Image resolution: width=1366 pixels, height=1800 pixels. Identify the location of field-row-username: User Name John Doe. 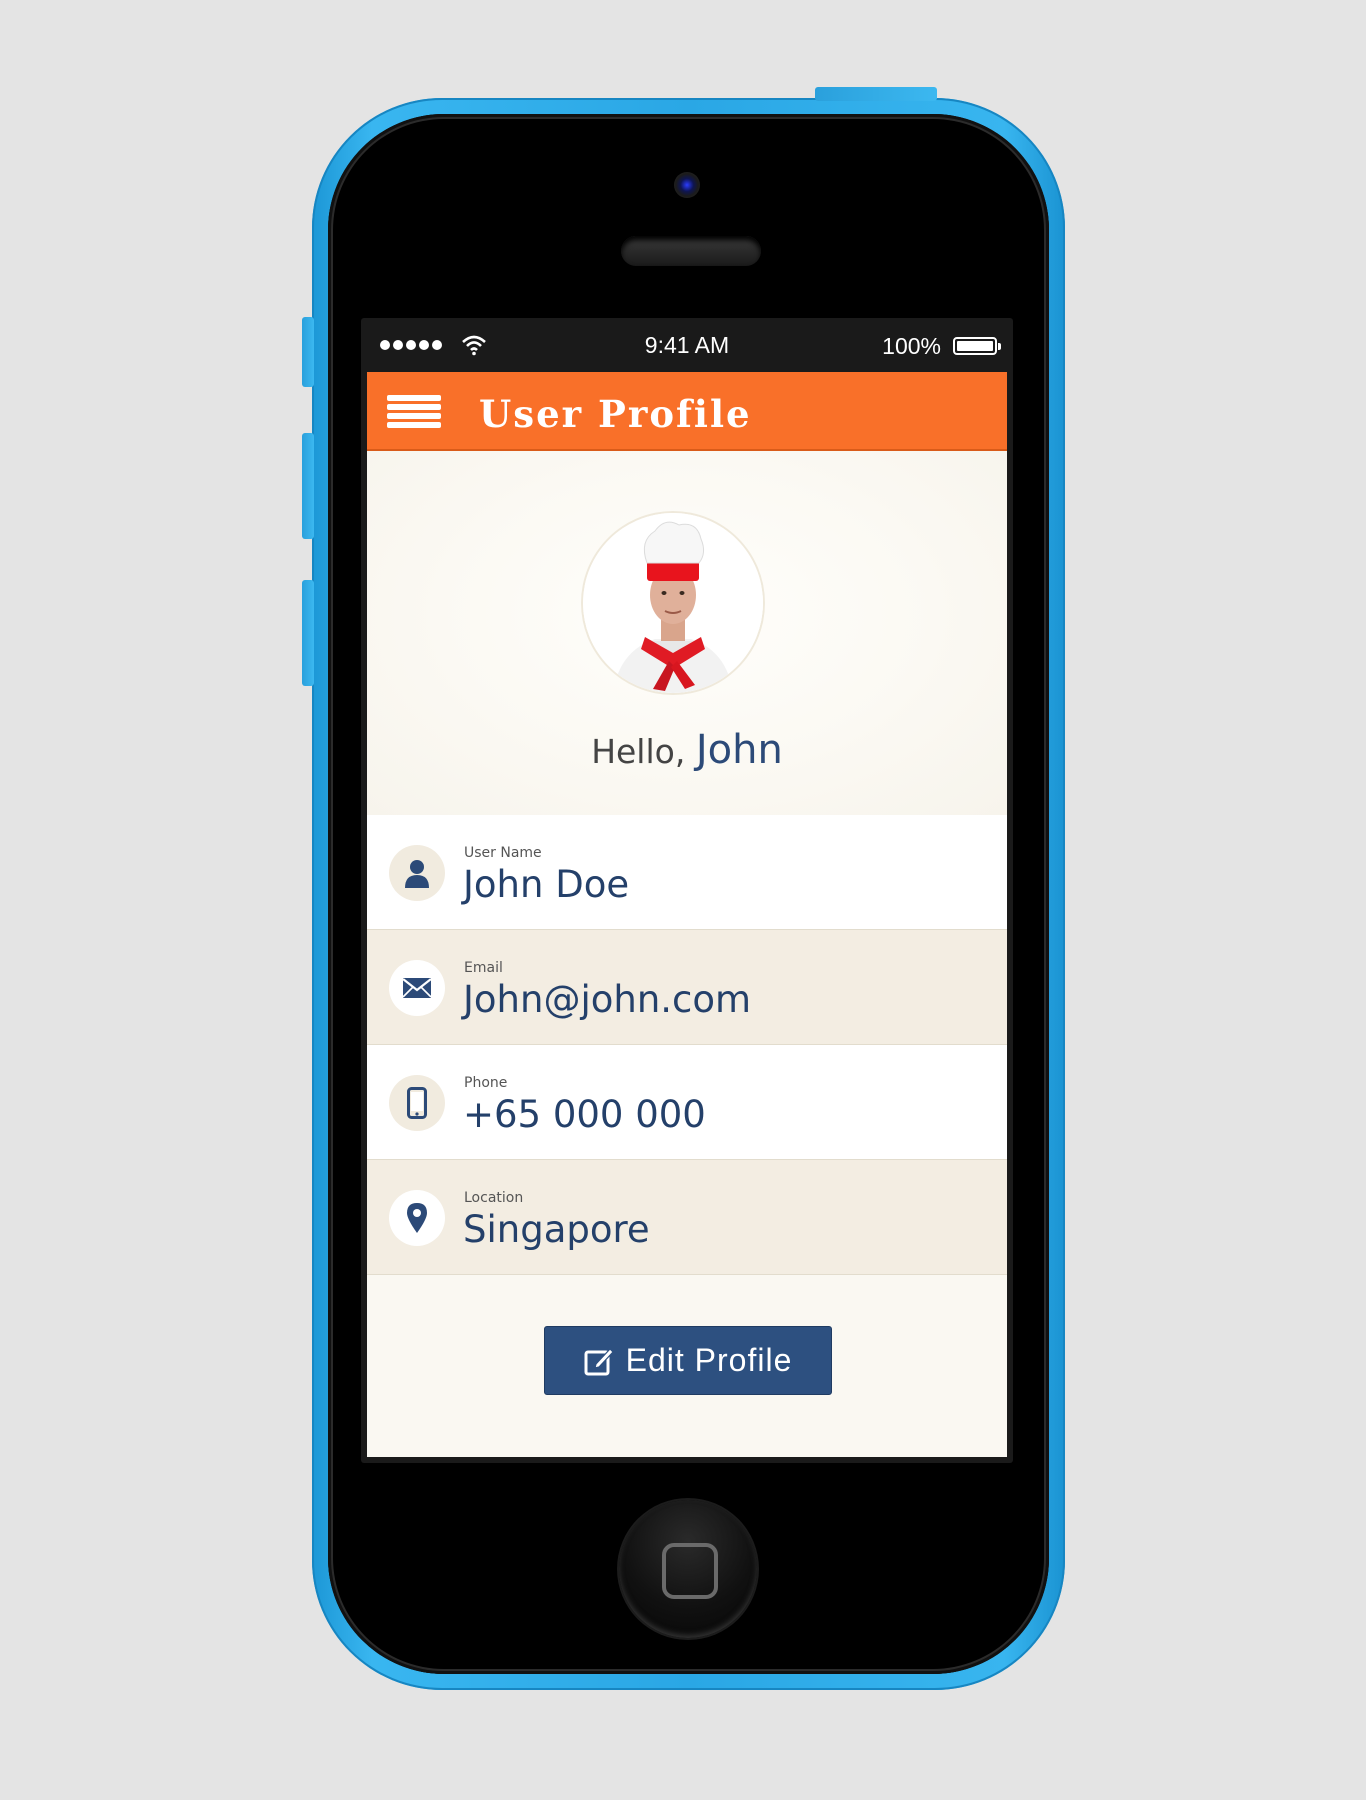
(687, 872).